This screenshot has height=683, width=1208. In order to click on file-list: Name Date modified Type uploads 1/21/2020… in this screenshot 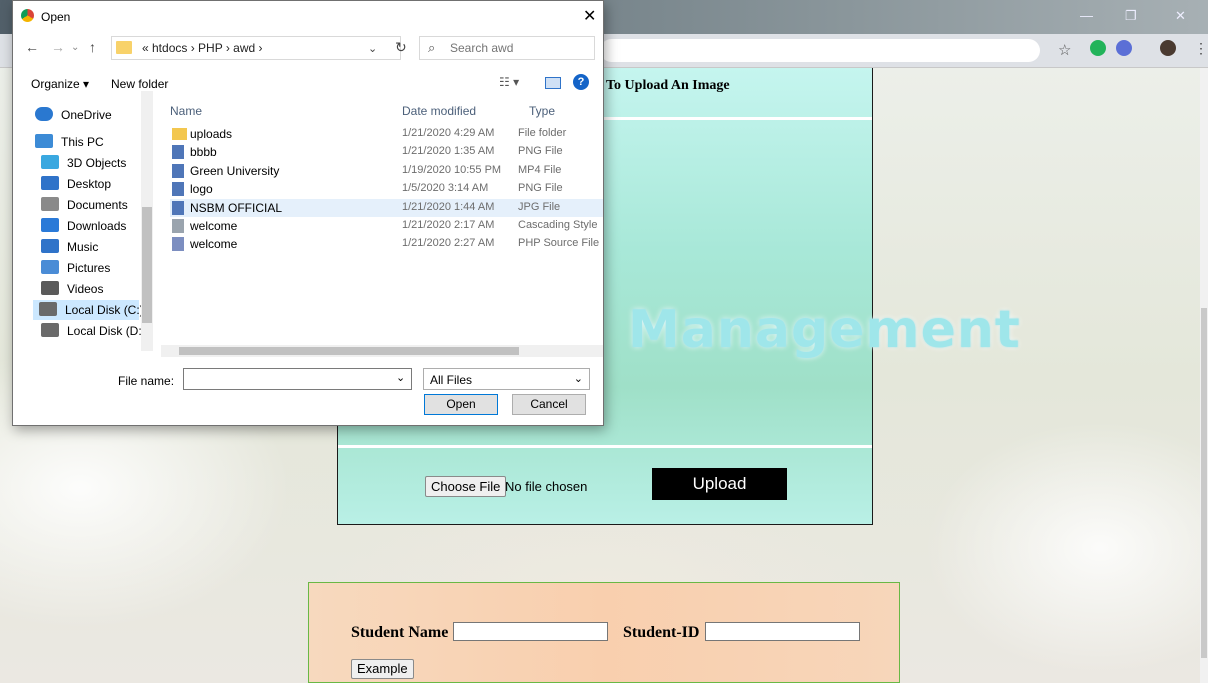, I will do `click(378, 220)`.